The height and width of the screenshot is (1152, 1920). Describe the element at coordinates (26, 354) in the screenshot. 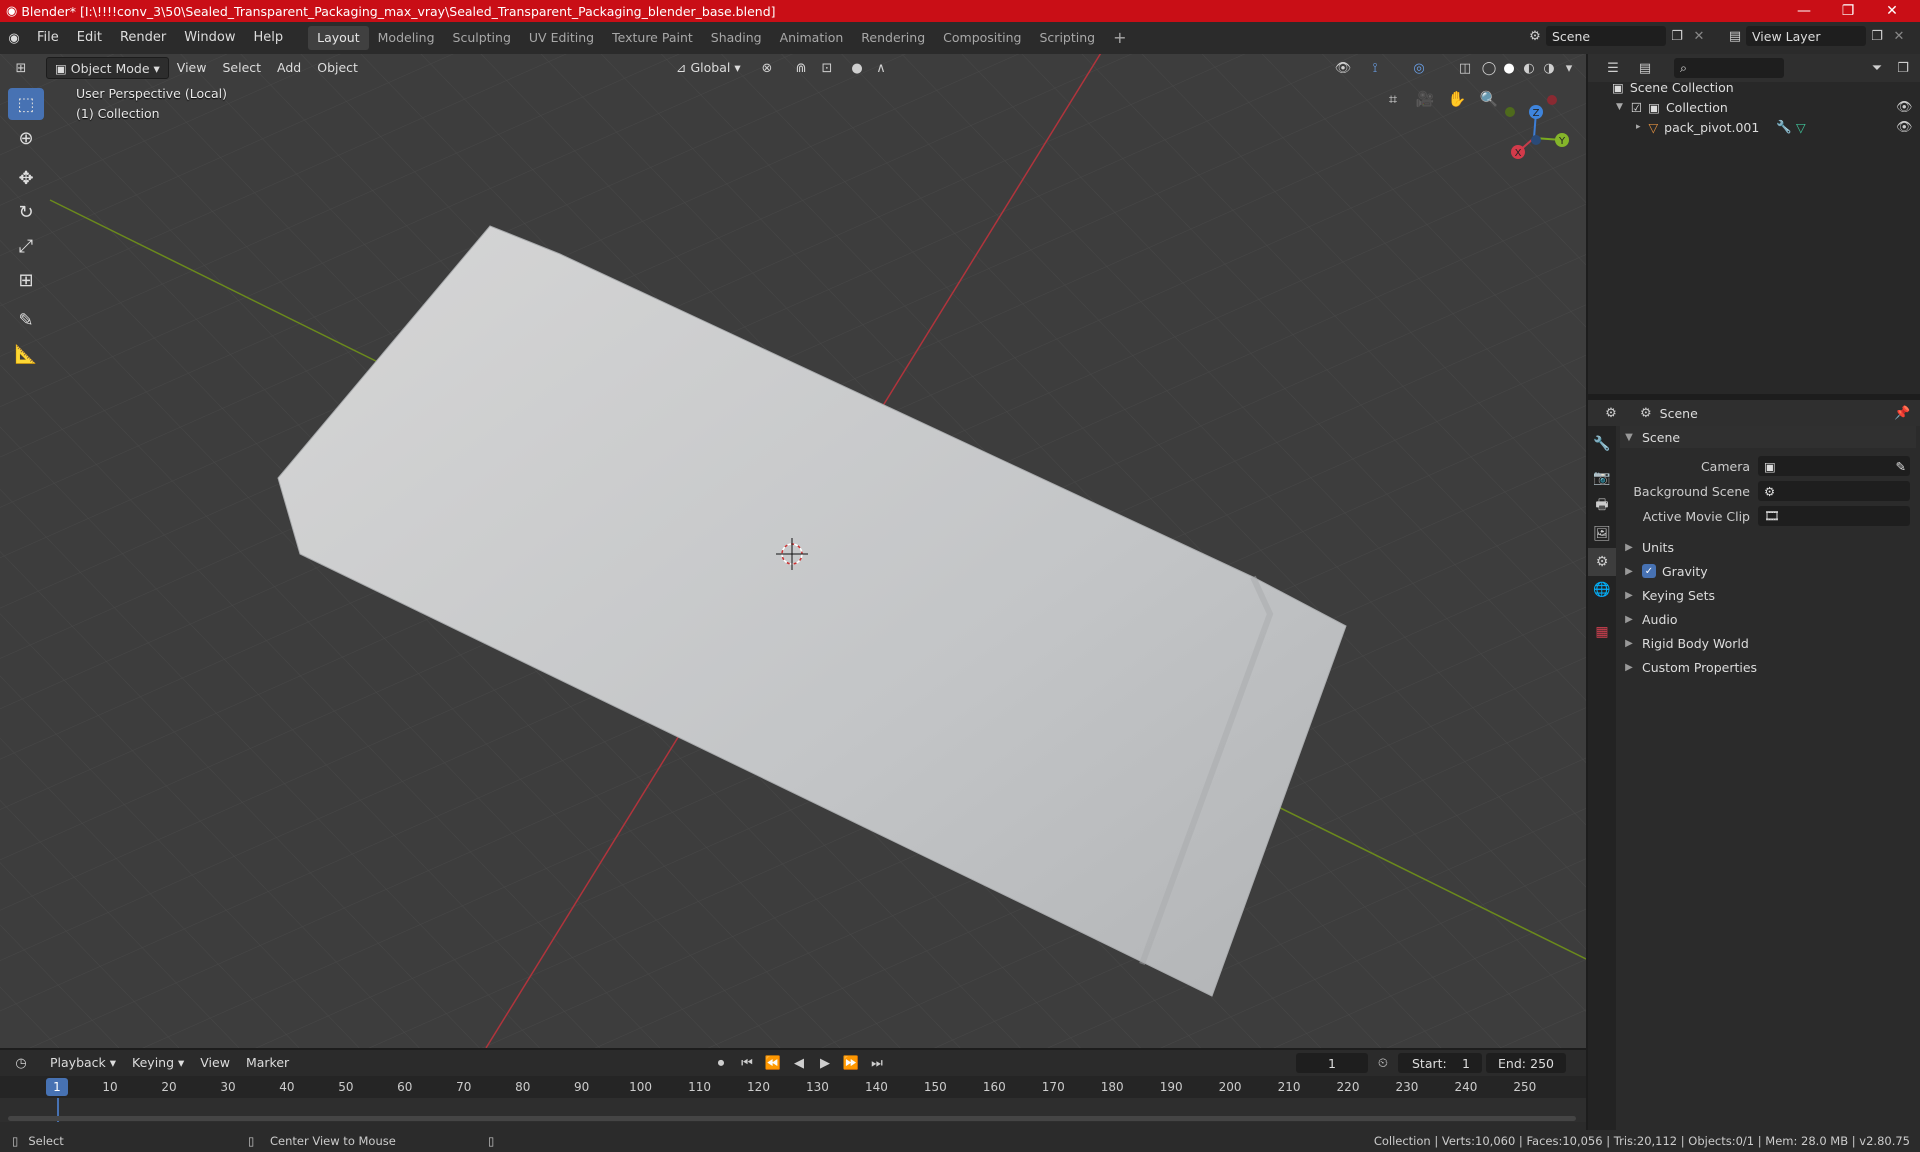

I see `measure-tool-icon: 📐` at that location.